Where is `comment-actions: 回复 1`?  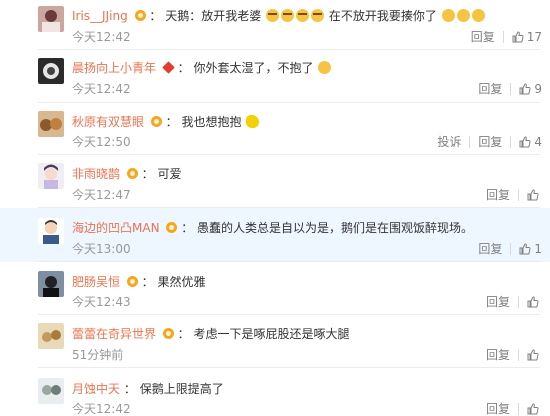 comment-actions: 回复 1 is located at coordinates (506, 249).